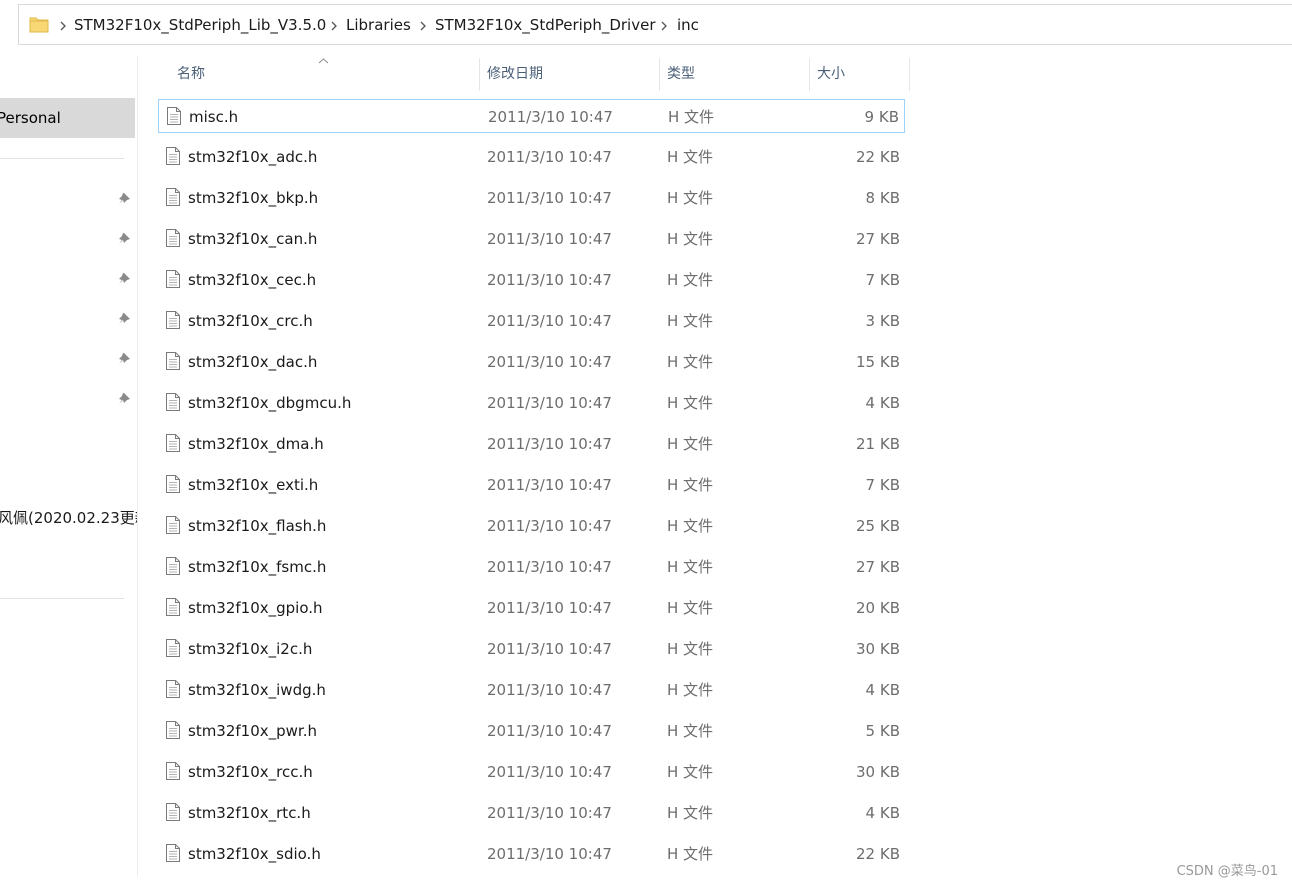 The width and height of the screenshot is (1292, 888). Describe the element at coordinates (531, 608) in the screenshot. I see `file-row: stm32f10x_gpio.h 2011/3/10 10:47 H 文件 20 KB` at that location.